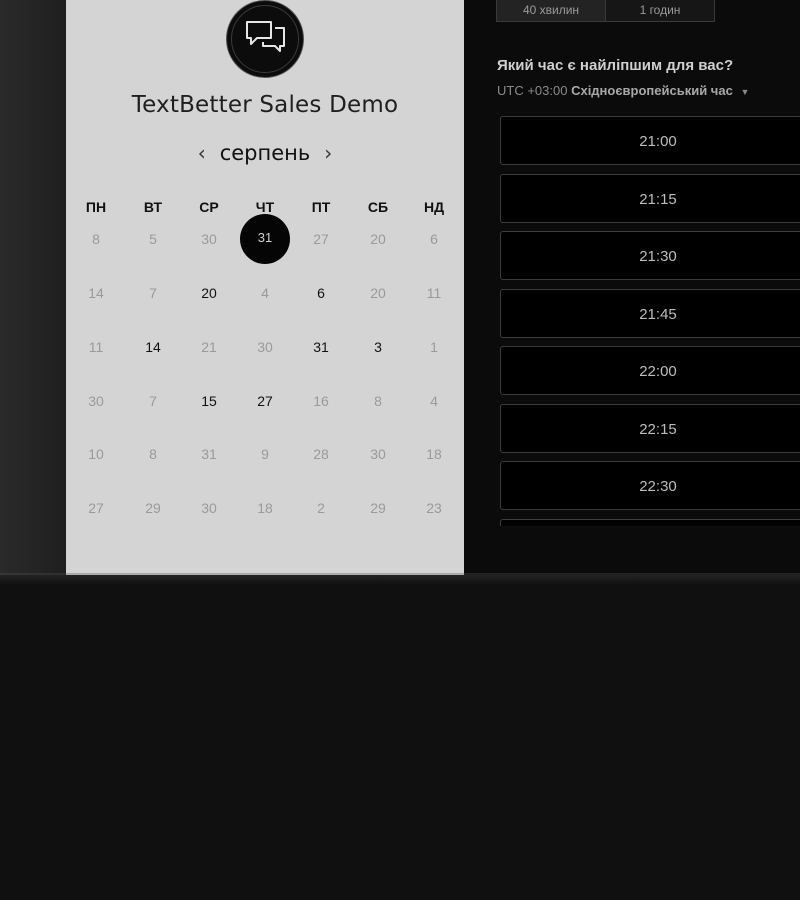  I want to click on weekday-header: ВТ, so click(153, 207).